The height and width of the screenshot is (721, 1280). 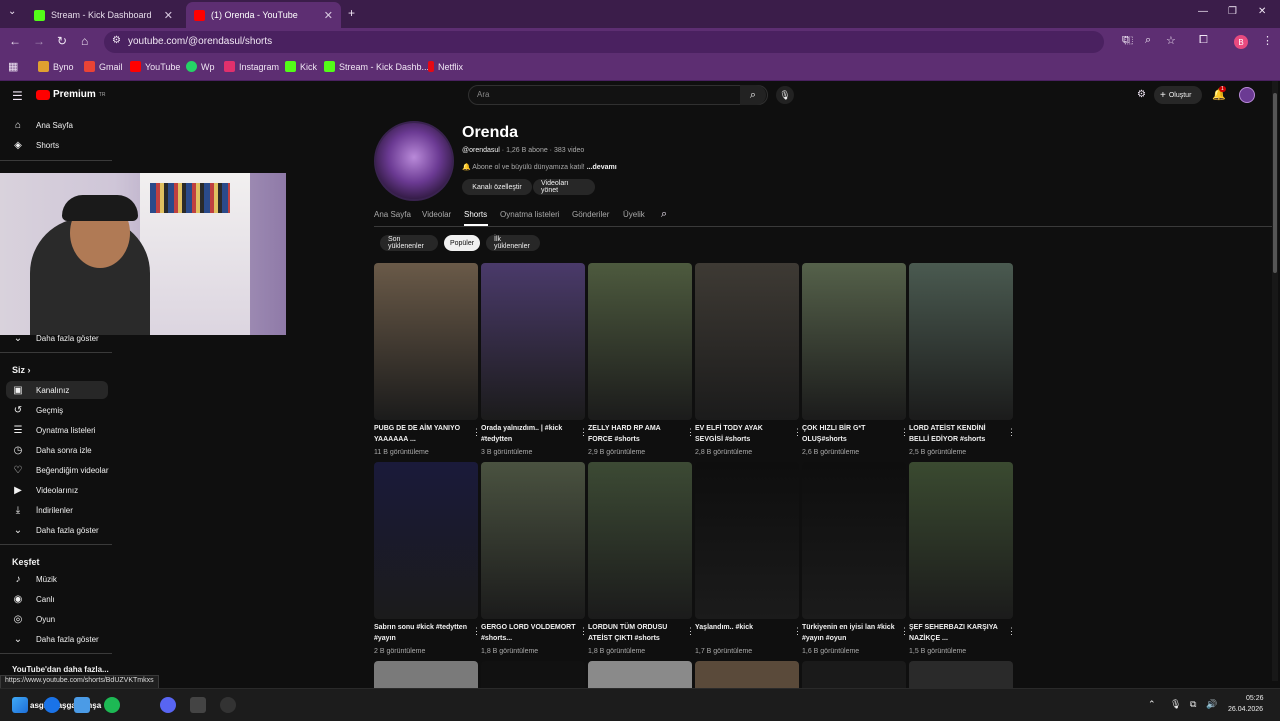 I want to click on bookmark-youtube: YouTube, so click(x=155, y=66).